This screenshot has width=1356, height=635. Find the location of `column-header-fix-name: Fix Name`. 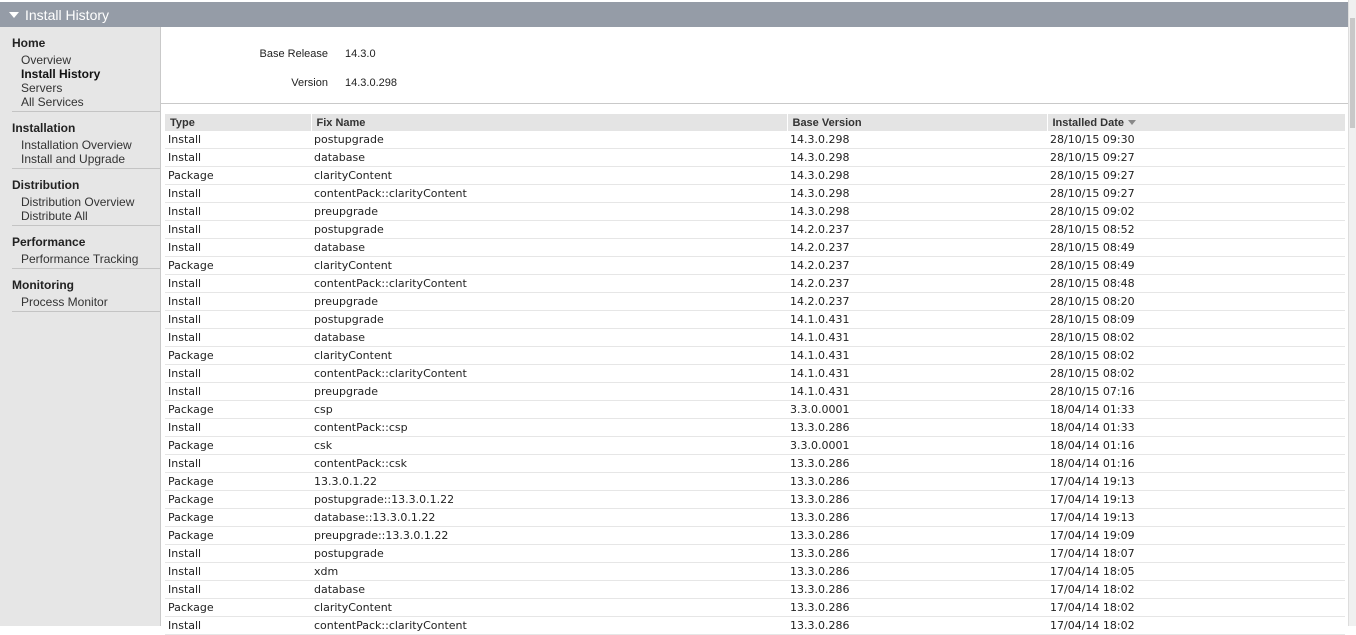

column-header-fix-name: Fix Name is located at coordinates (549, 122).